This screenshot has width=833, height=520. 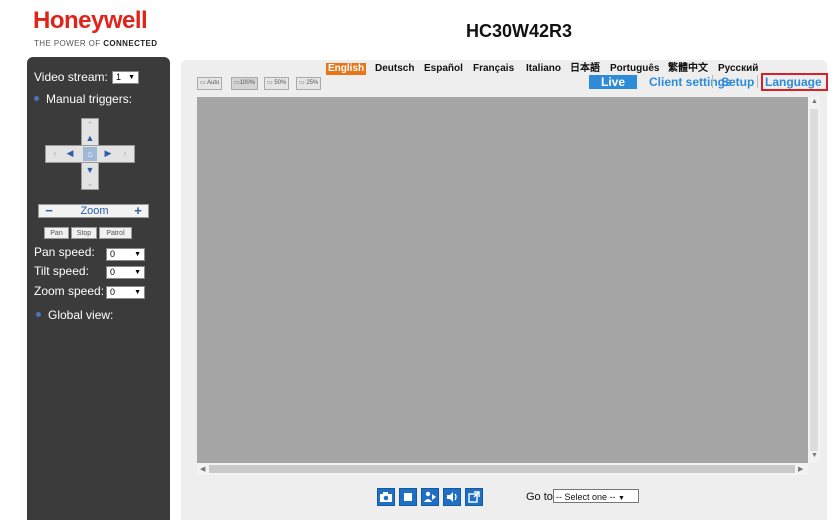 I want to click on zoom-speed-select: 0 ▼, so click(x=125, y=292).